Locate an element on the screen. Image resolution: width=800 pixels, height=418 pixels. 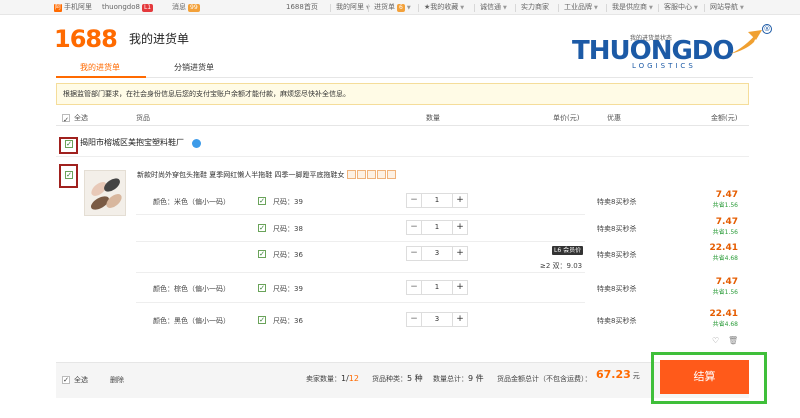
kinds-value: 5 种 is located at coordinates (415, 378).